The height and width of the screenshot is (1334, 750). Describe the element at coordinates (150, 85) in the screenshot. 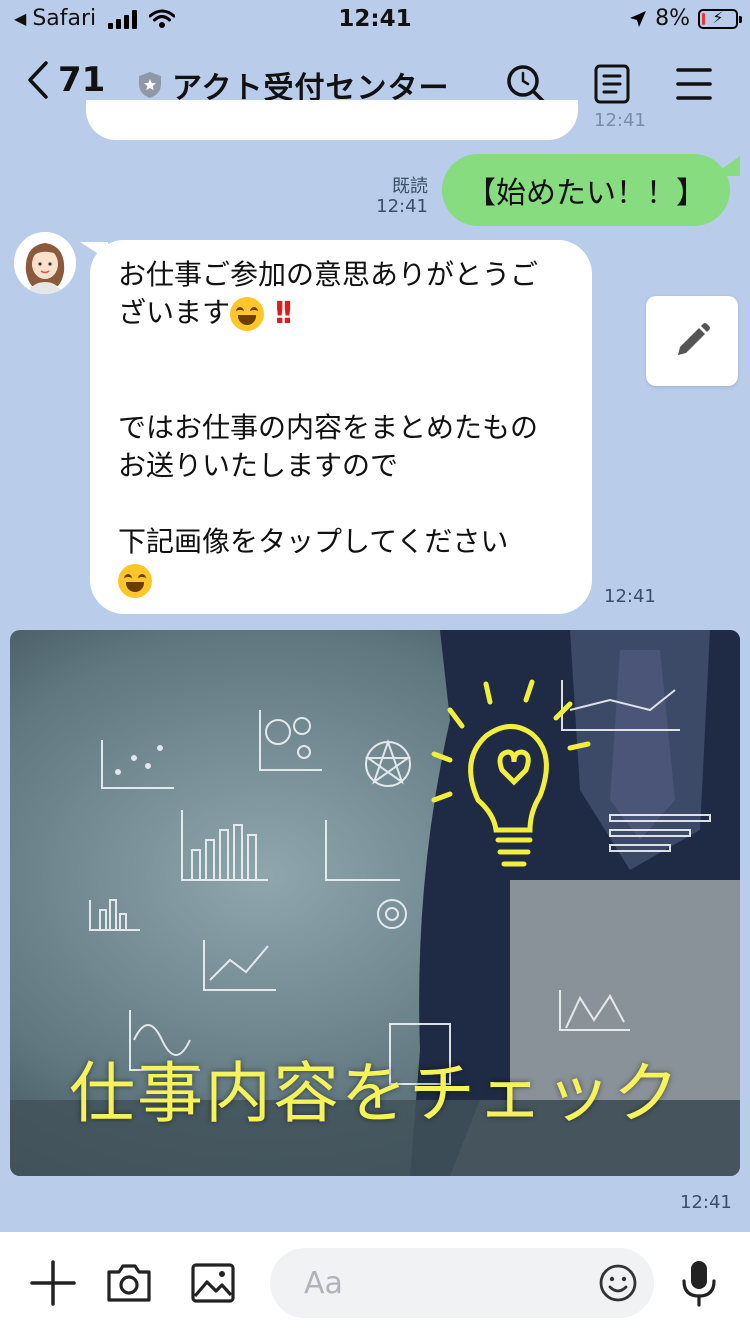

I see `official-account-shield-icon` at that location.